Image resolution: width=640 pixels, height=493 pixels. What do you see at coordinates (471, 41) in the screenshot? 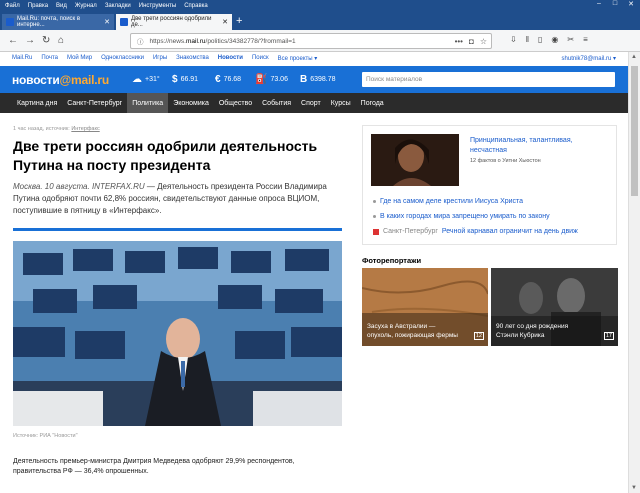
I see `pocket-icon: ◘` at bounding box center [471, 41].